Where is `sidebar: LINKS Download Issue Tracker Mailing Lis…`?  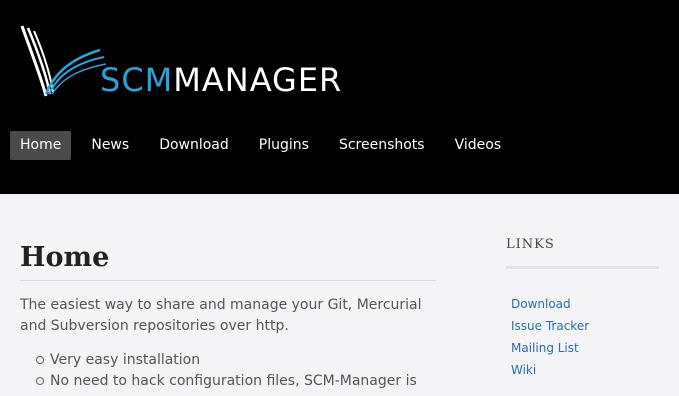 sidebar: LINKS Download Issue Tracker Mailing Lis… is located at coordinates (582, 308).